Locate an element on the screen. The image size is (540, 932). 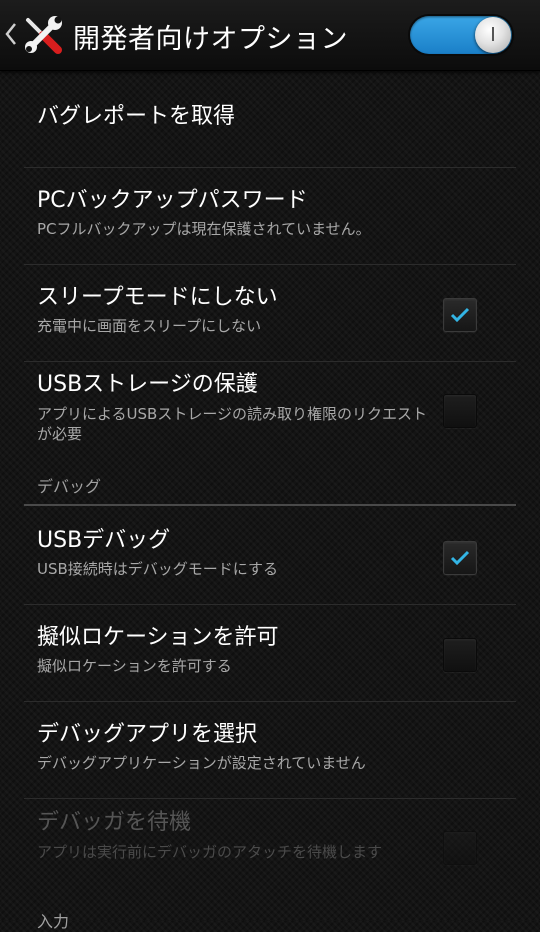
pref-summary: PCフルバックアップは現在保護されていません。 is located at coordinates (204, 229).